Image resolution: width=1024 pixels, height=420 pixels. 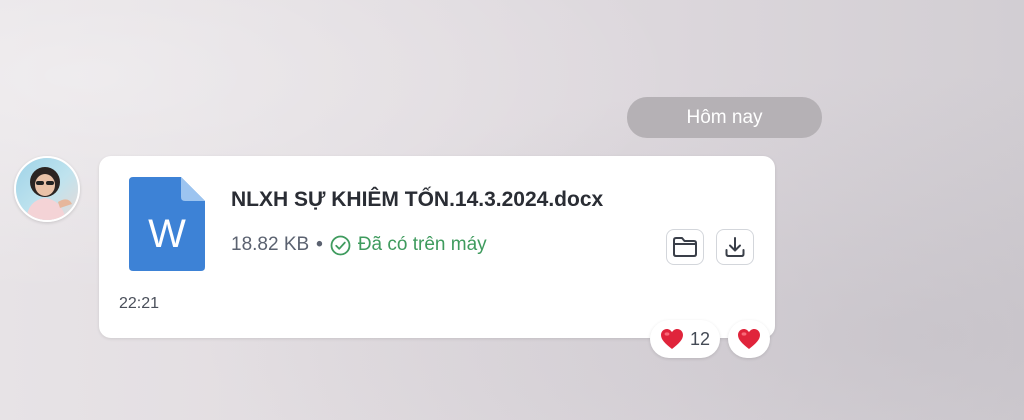 I want to click on avatar-photo, so click(x=47, y=189).